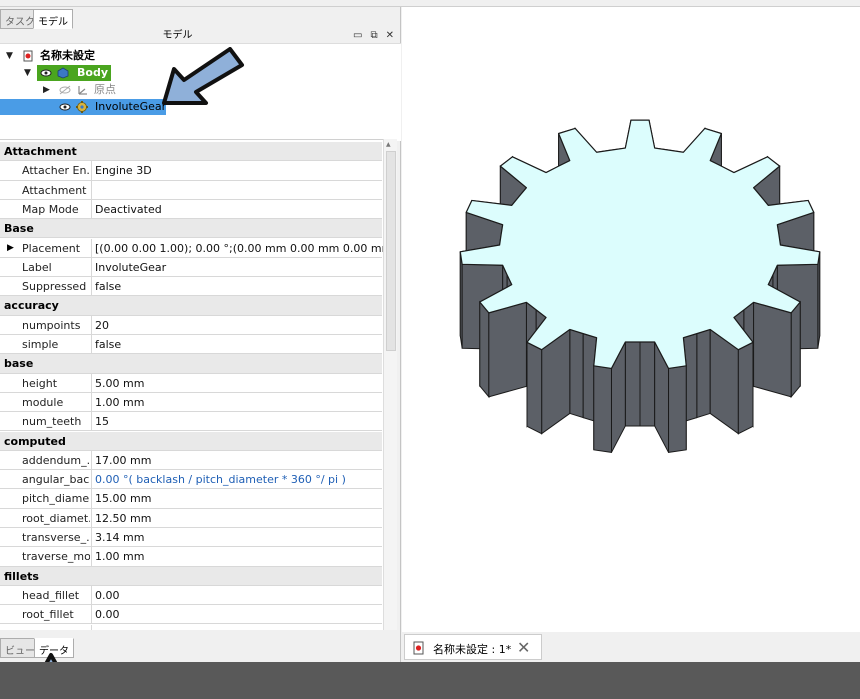 The height and width of the screenshot is (699, 860). What do you see at coordinates (191, 422) in the screenshot?
I see `property-row: num_teeth 15` at bounding box center [191, 422].